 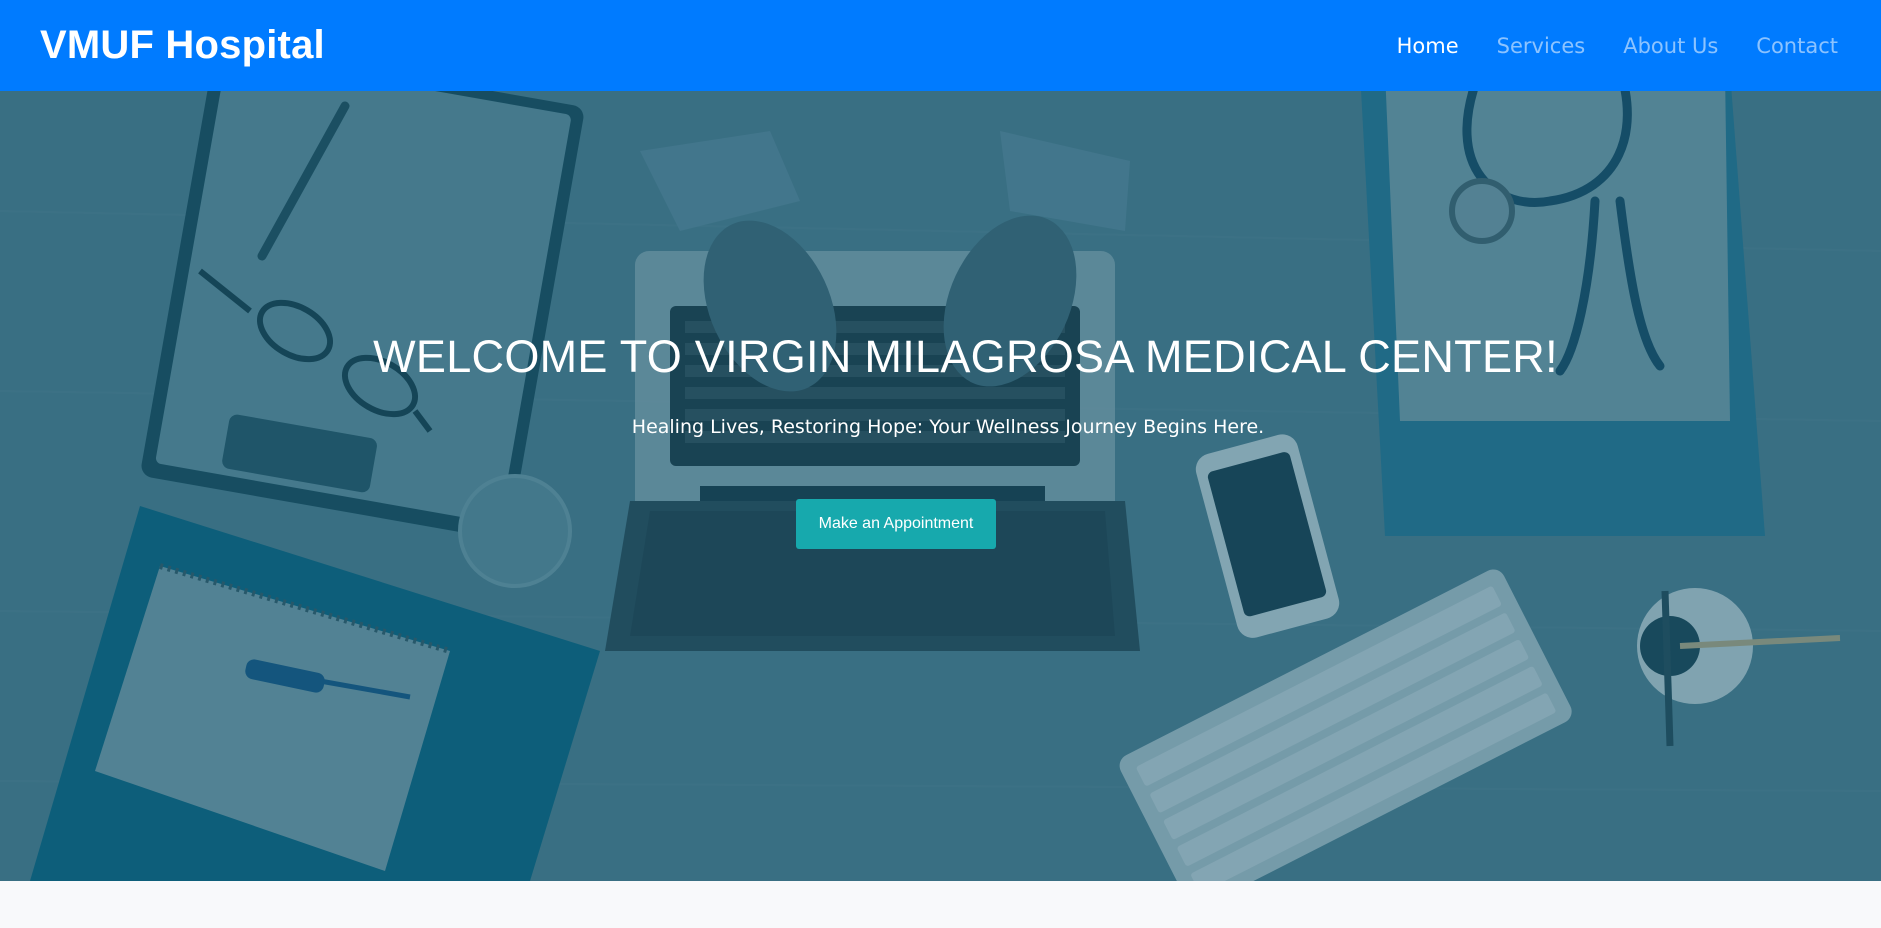 I want to click on site-logo: VMUF Hospital, so click(x=182, y=45).